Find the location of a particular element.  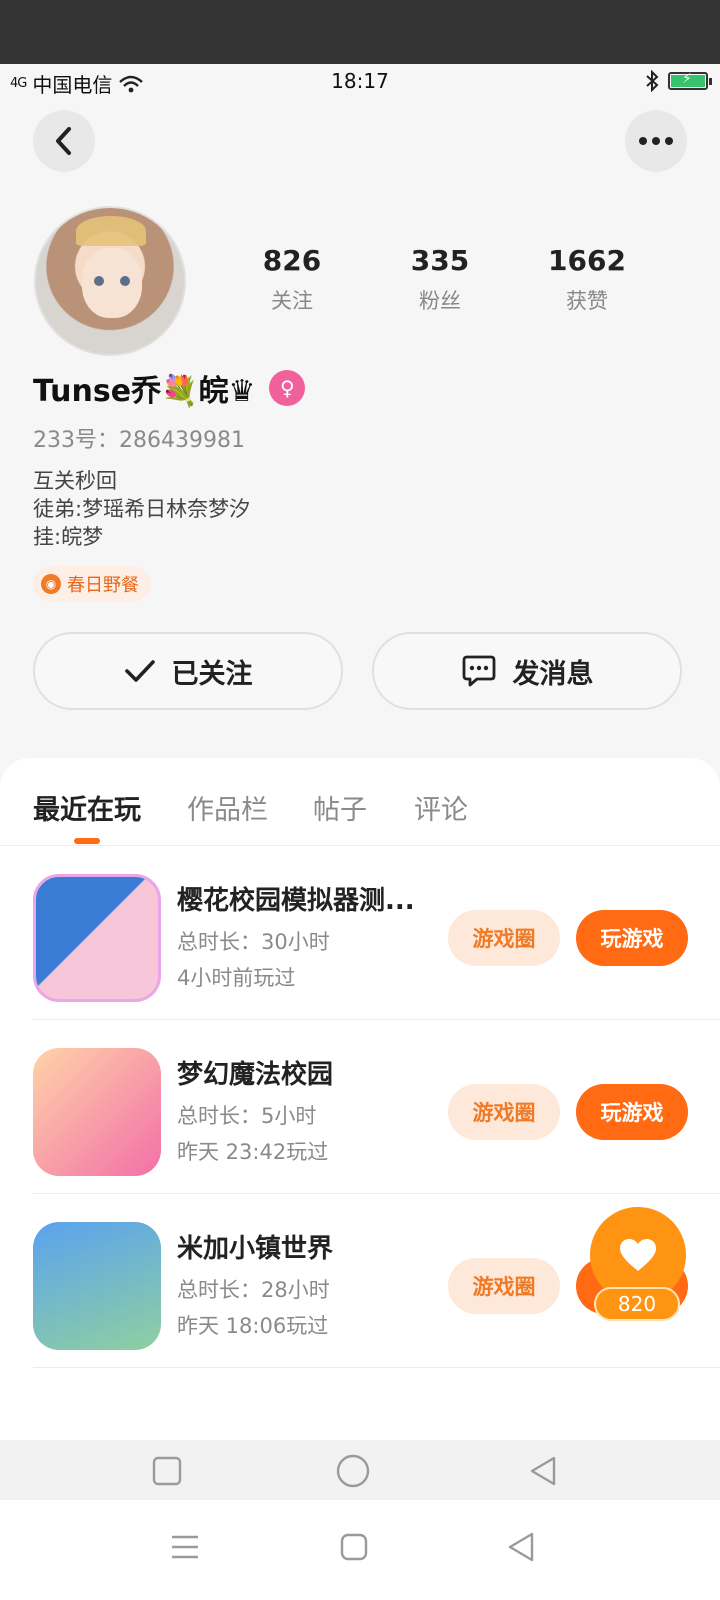

back-button is located at coordinates (64, 141).